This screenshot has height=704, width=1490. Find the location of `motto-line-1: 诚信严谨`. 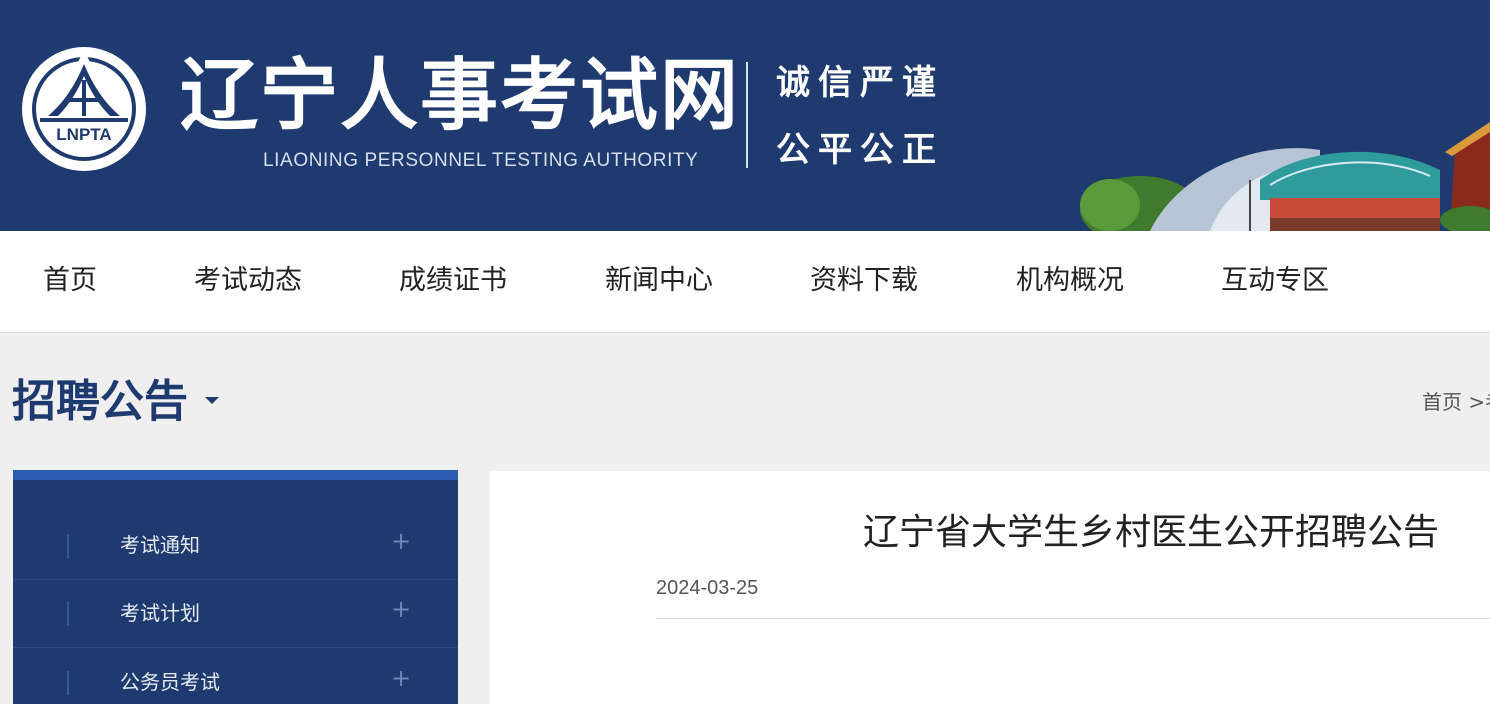

motto-line-1: 诚信严谨 is located at coordinates (860, 83).